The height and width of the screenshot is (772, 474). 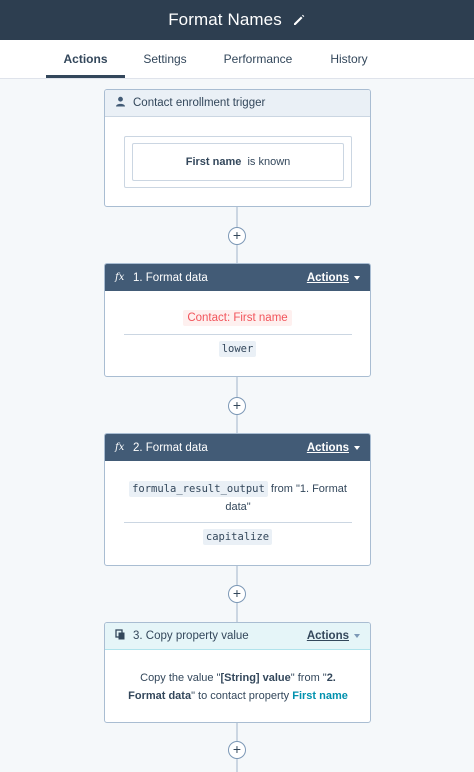 I want to click on trigger-title: Contact enrollment trigger, so click(x=199, y=103).